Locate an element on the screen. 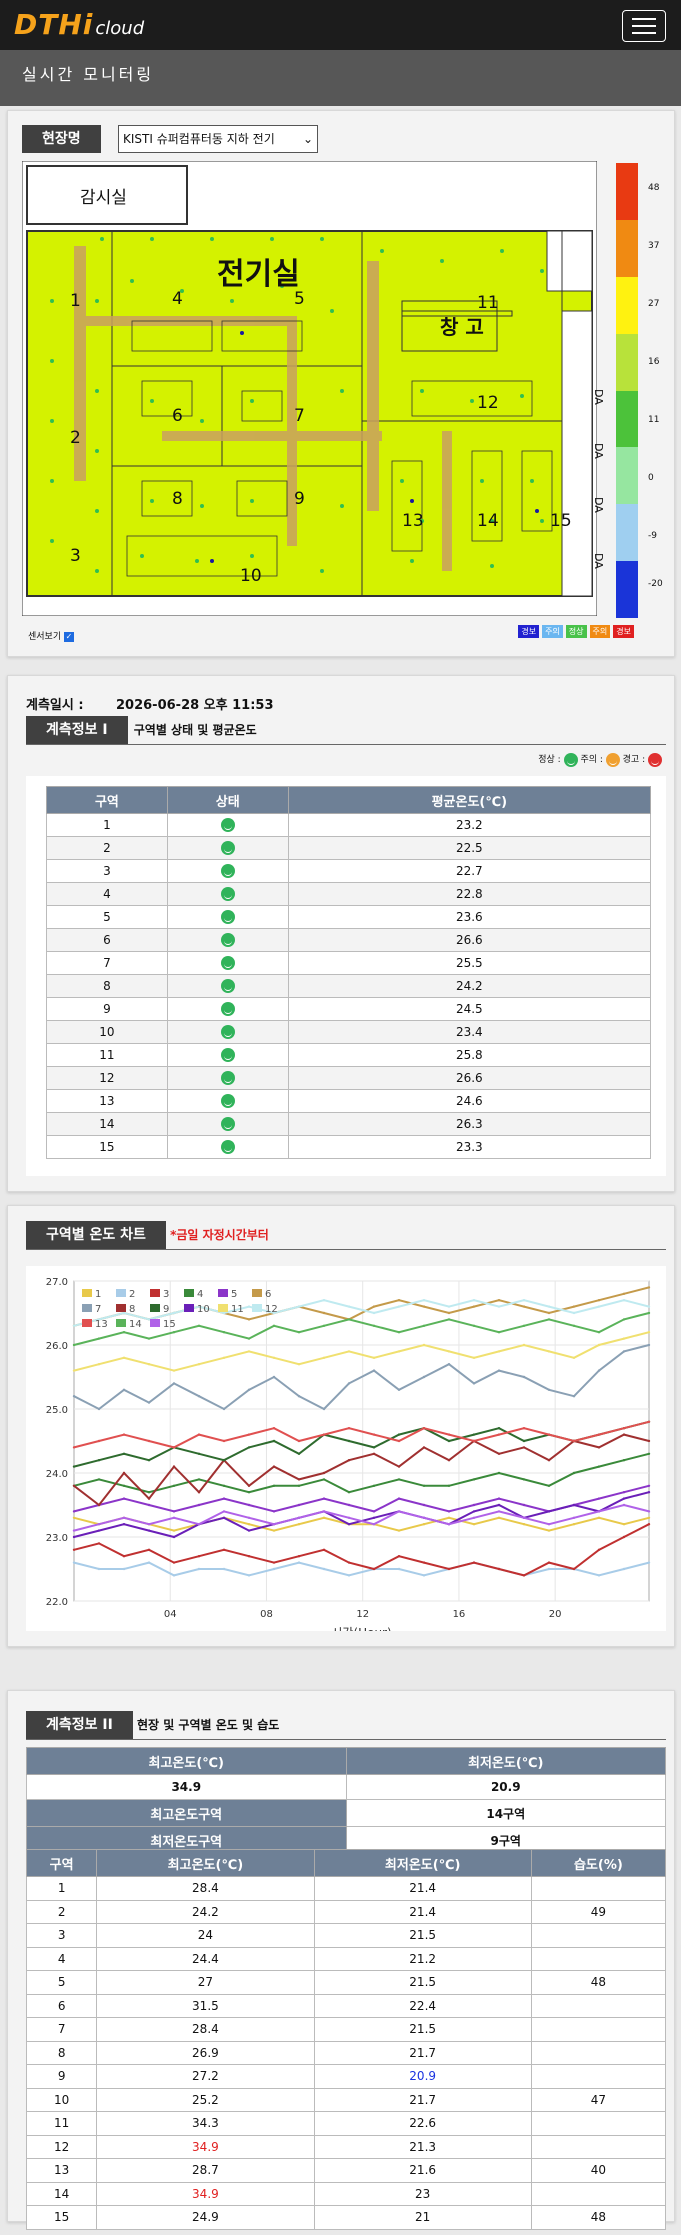 This screenshot has width=681, height=2235. warning-face-icon is located at coordinates (655, 759).